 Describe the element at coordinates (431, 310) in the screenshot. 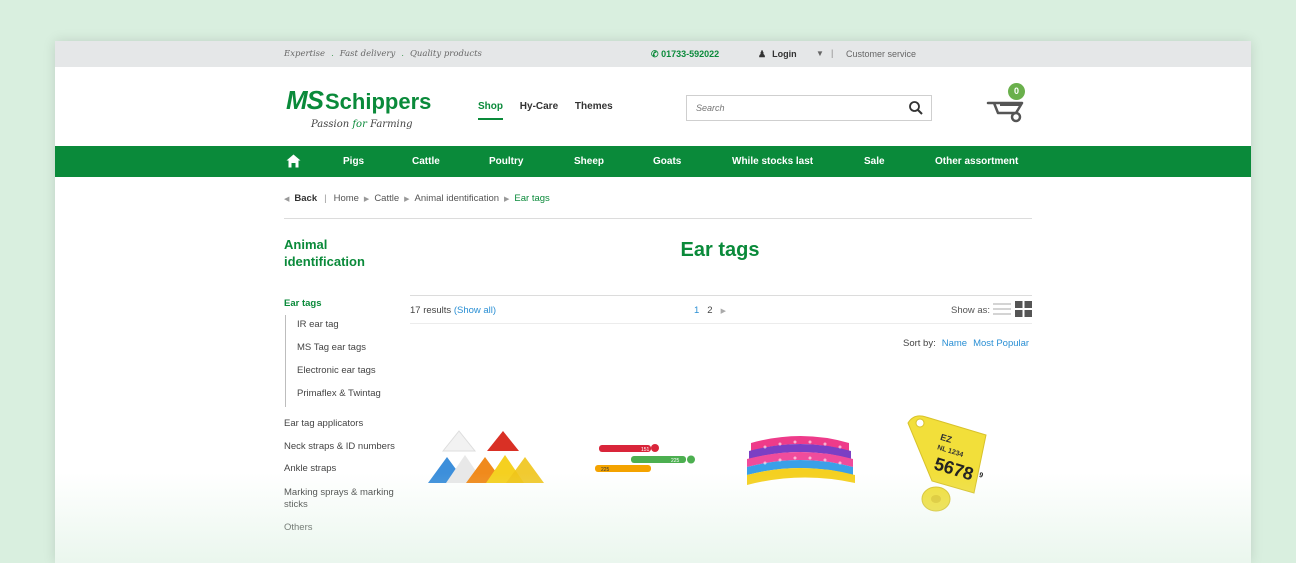

I see `results-label: 17 results` at that location.